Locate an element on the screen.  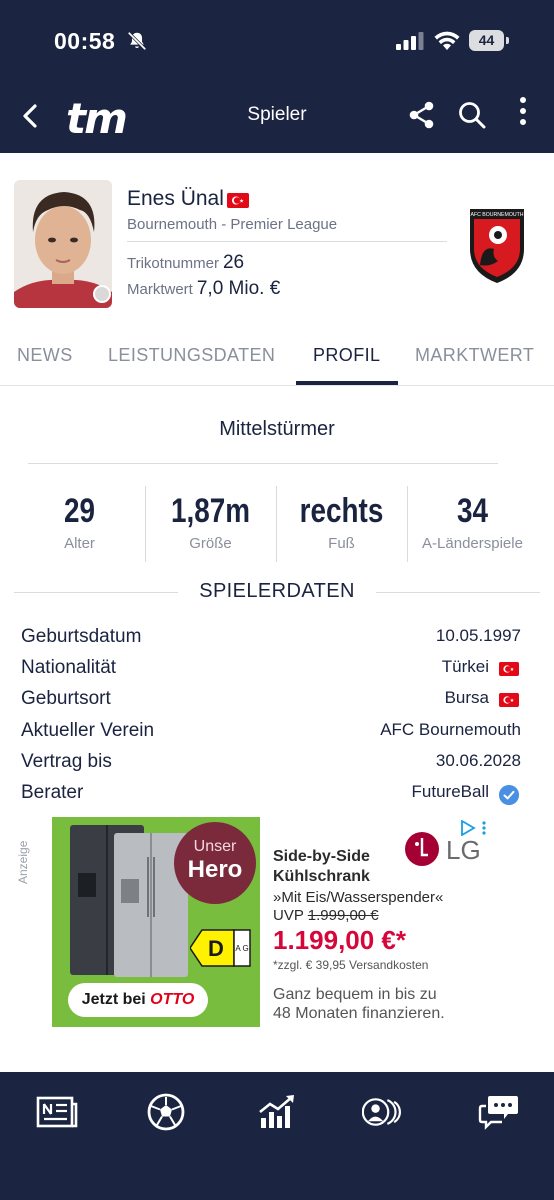
data-key: Geburtsort is located at coordinates (66, 699).